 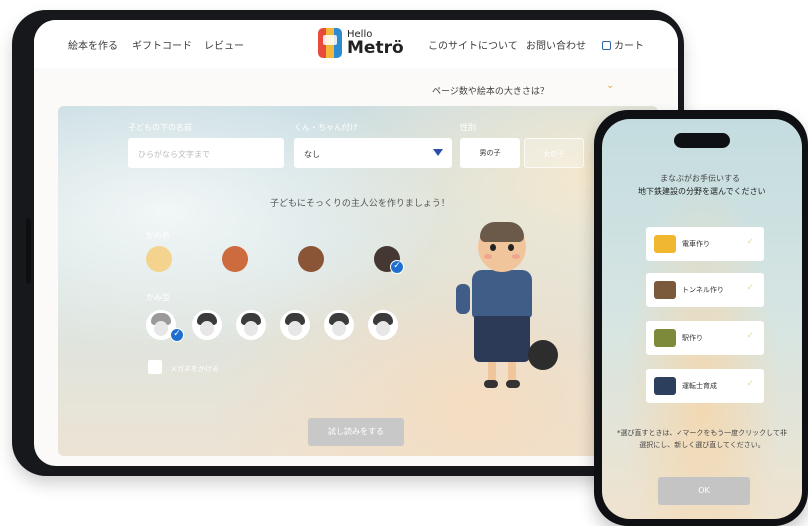 I want to click on option-label: トンネル作り, so click(x=703, y=290).